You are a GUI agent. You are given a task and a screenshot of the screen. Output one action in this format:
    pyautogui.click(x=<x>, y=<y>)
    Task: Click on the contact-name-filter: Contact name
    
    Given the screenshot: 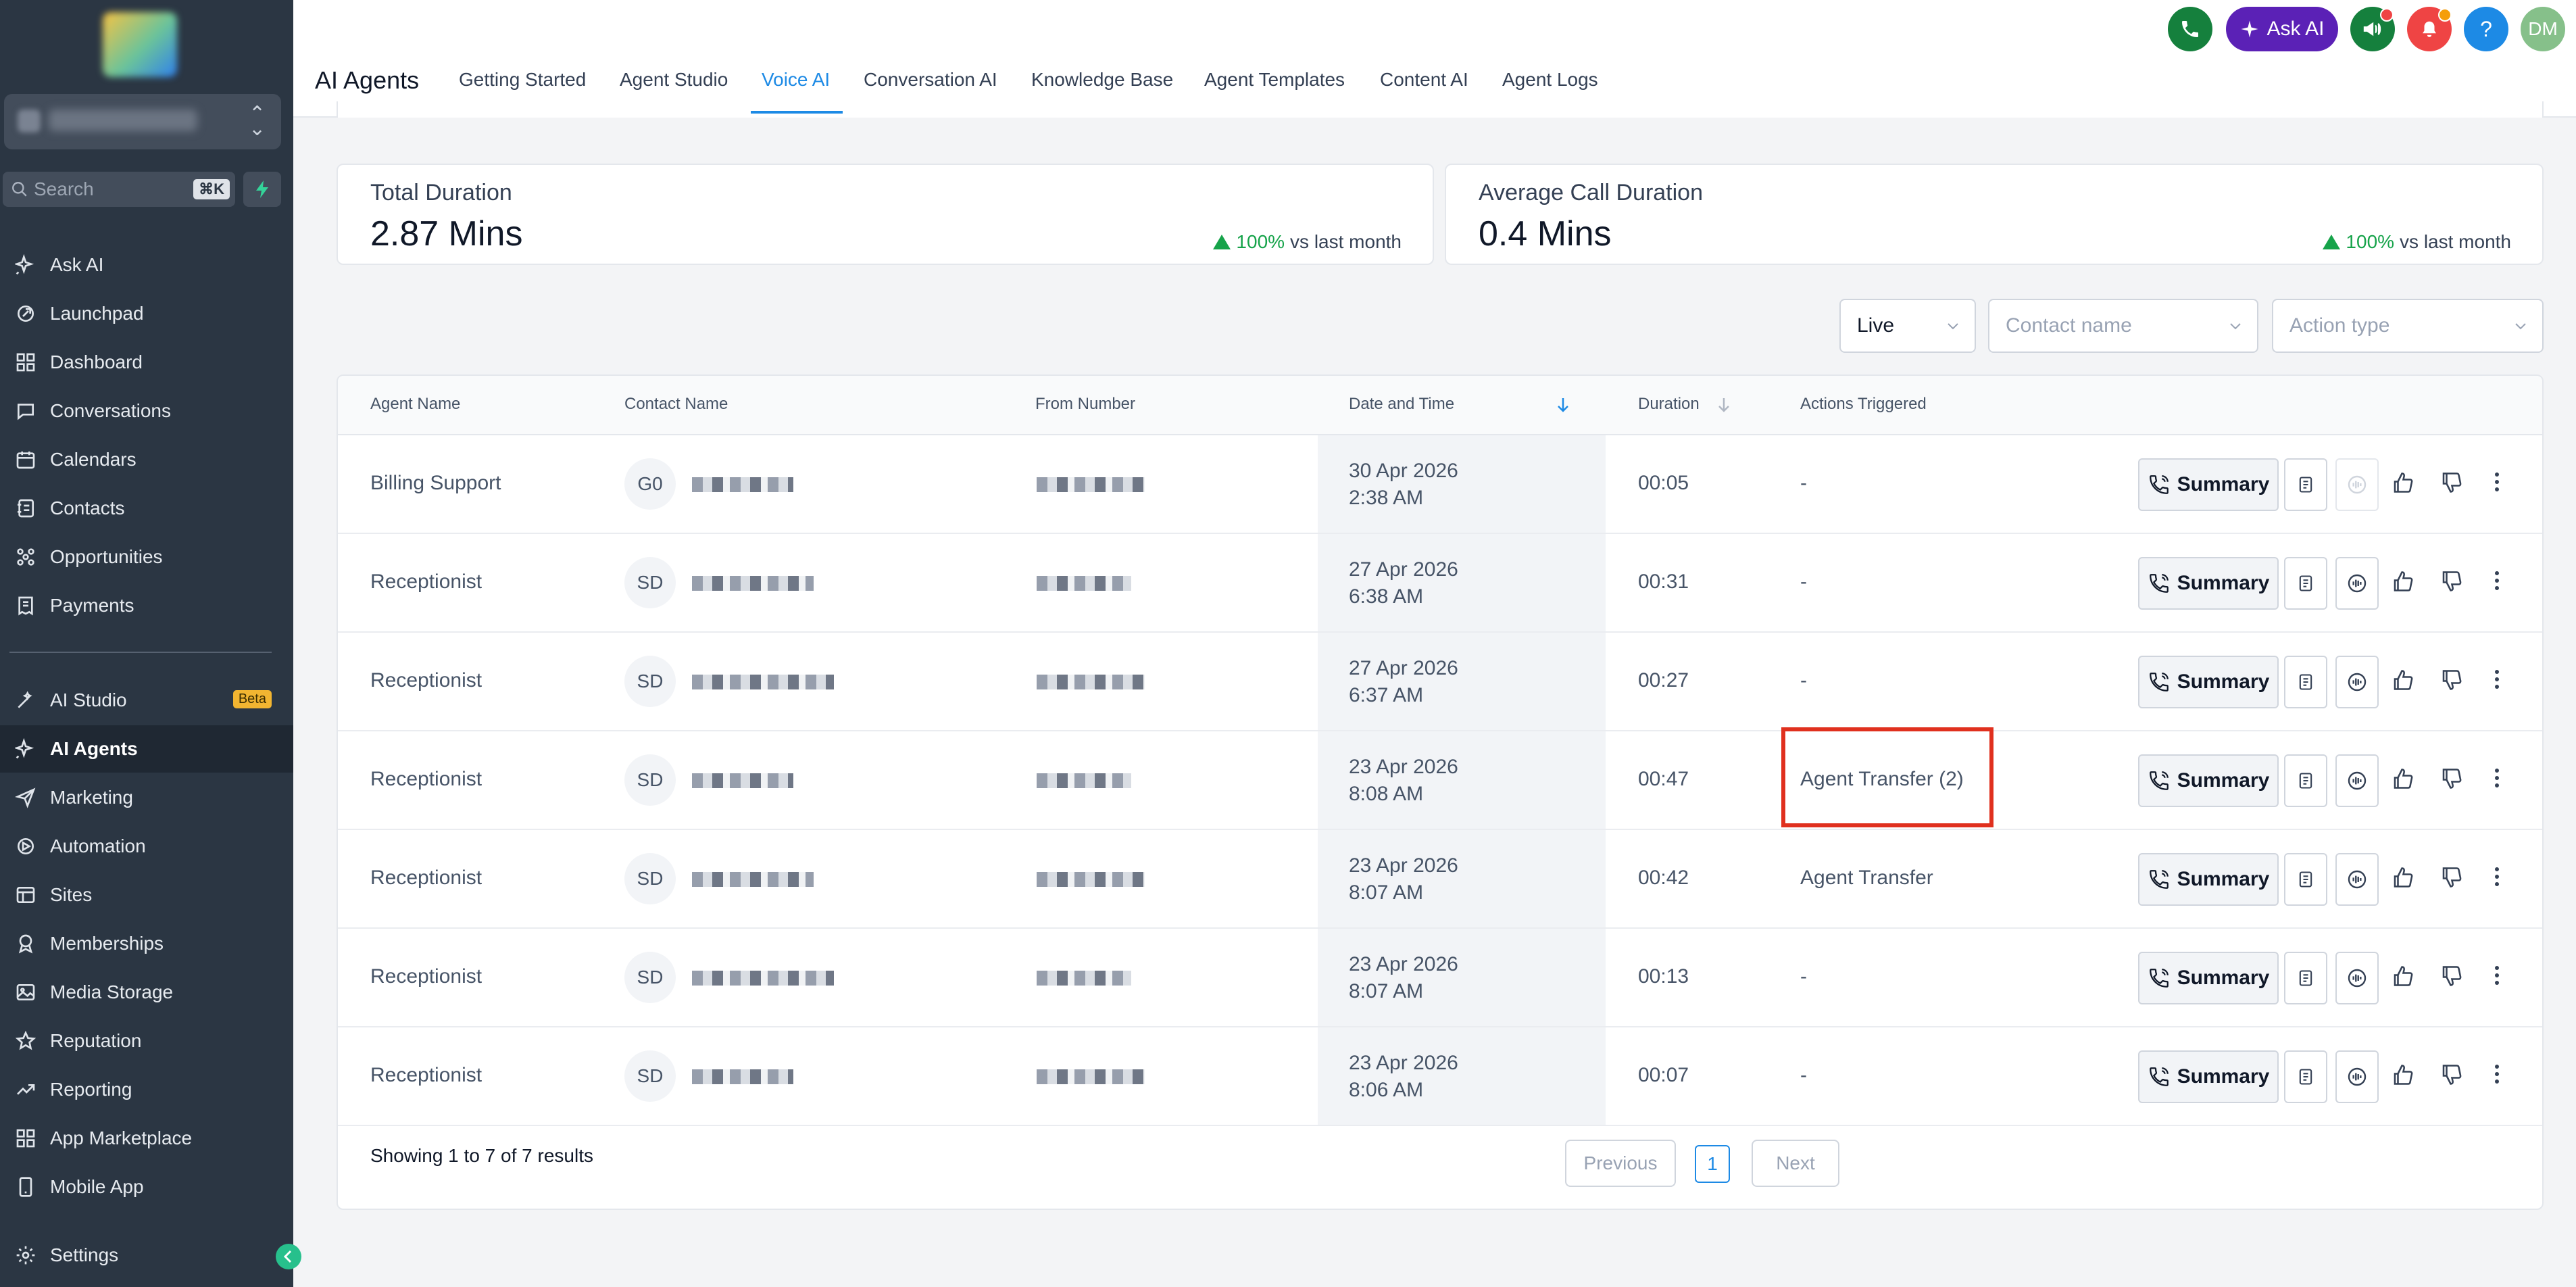 What is the action you would take?
    pyautogui.click(x=2123, y=326)
    